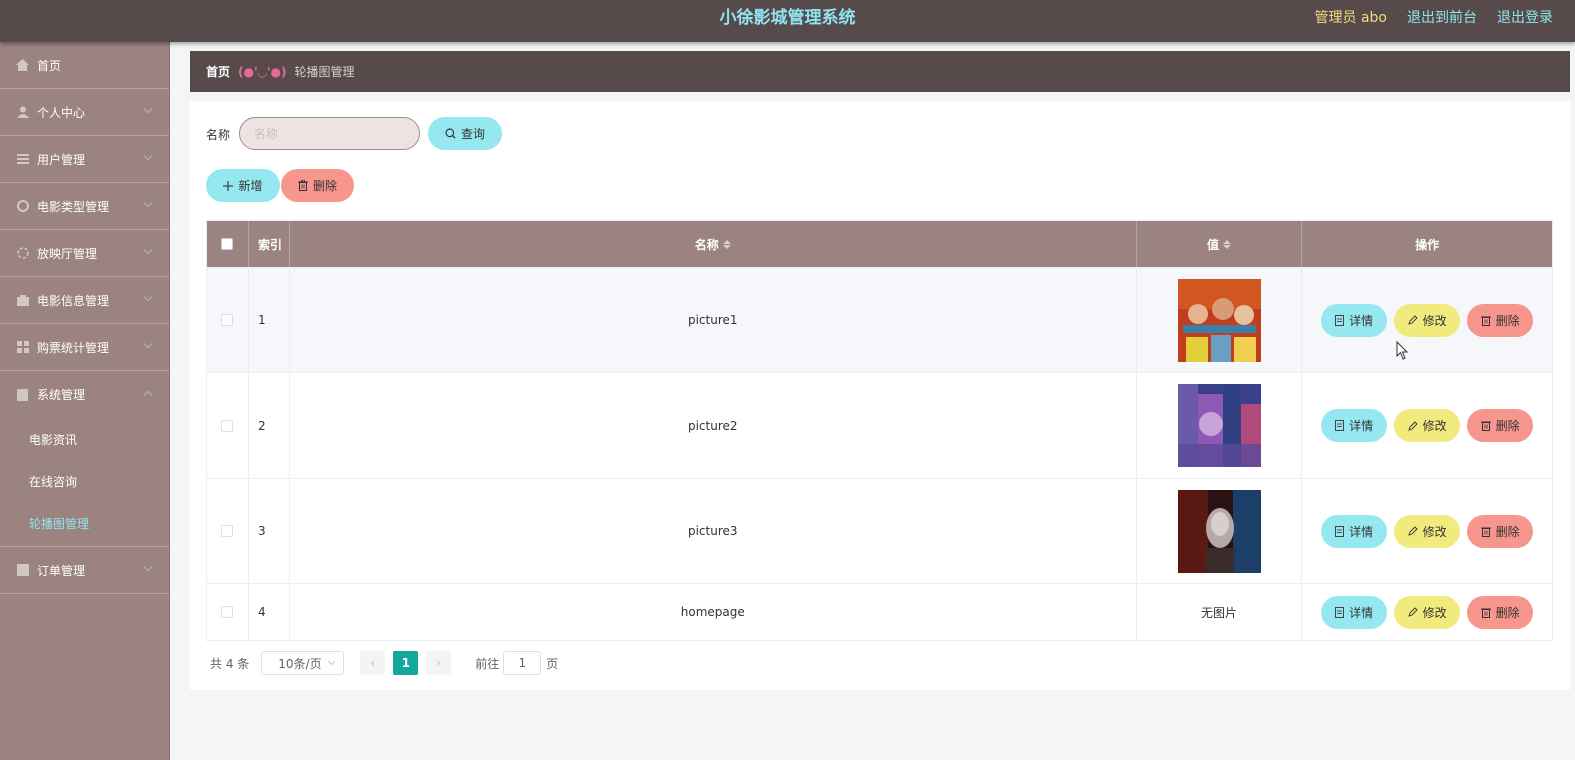 The image size is (1575, 760). What do you see at coordinates (787, 21) in the screenshot?
I see `top-bar: 小徐影城管理系统 管理员 abo 退出到前台 退出登录` at bounding box center [787, 21].